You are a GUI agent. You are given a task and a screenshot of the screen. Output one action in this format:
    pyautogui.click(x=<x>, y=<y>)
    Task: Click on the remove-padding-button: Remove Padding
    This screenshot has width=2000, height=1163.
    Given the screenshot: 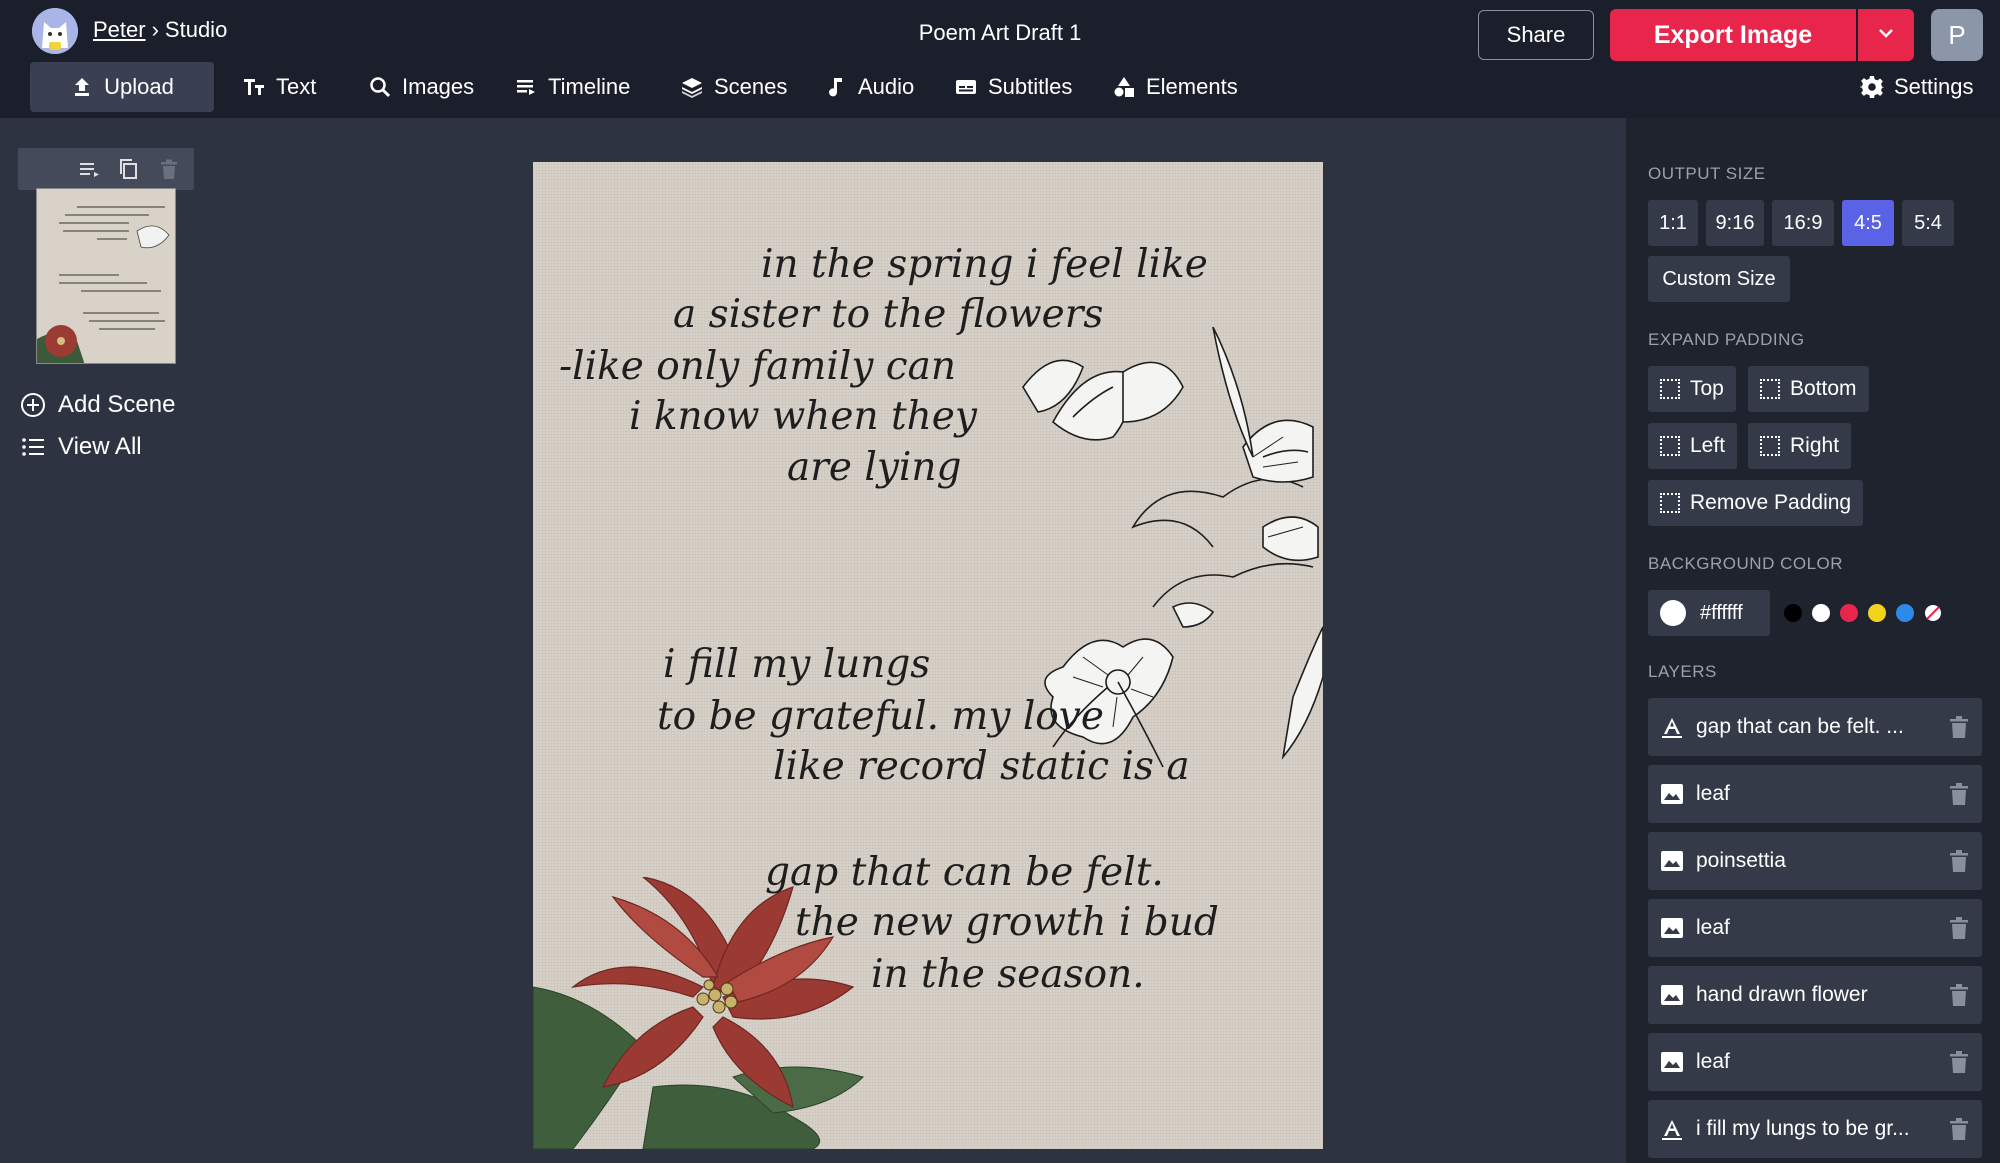 What is the action you would take?
    pyautogui.click(x=1756, y=503)
    